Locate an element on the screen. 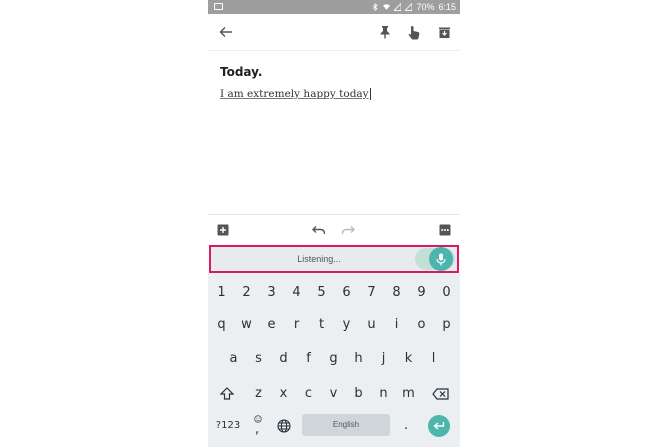 The width and height of the screenshot is (670, 447). text-cursor is located at coordinates (370, 94).